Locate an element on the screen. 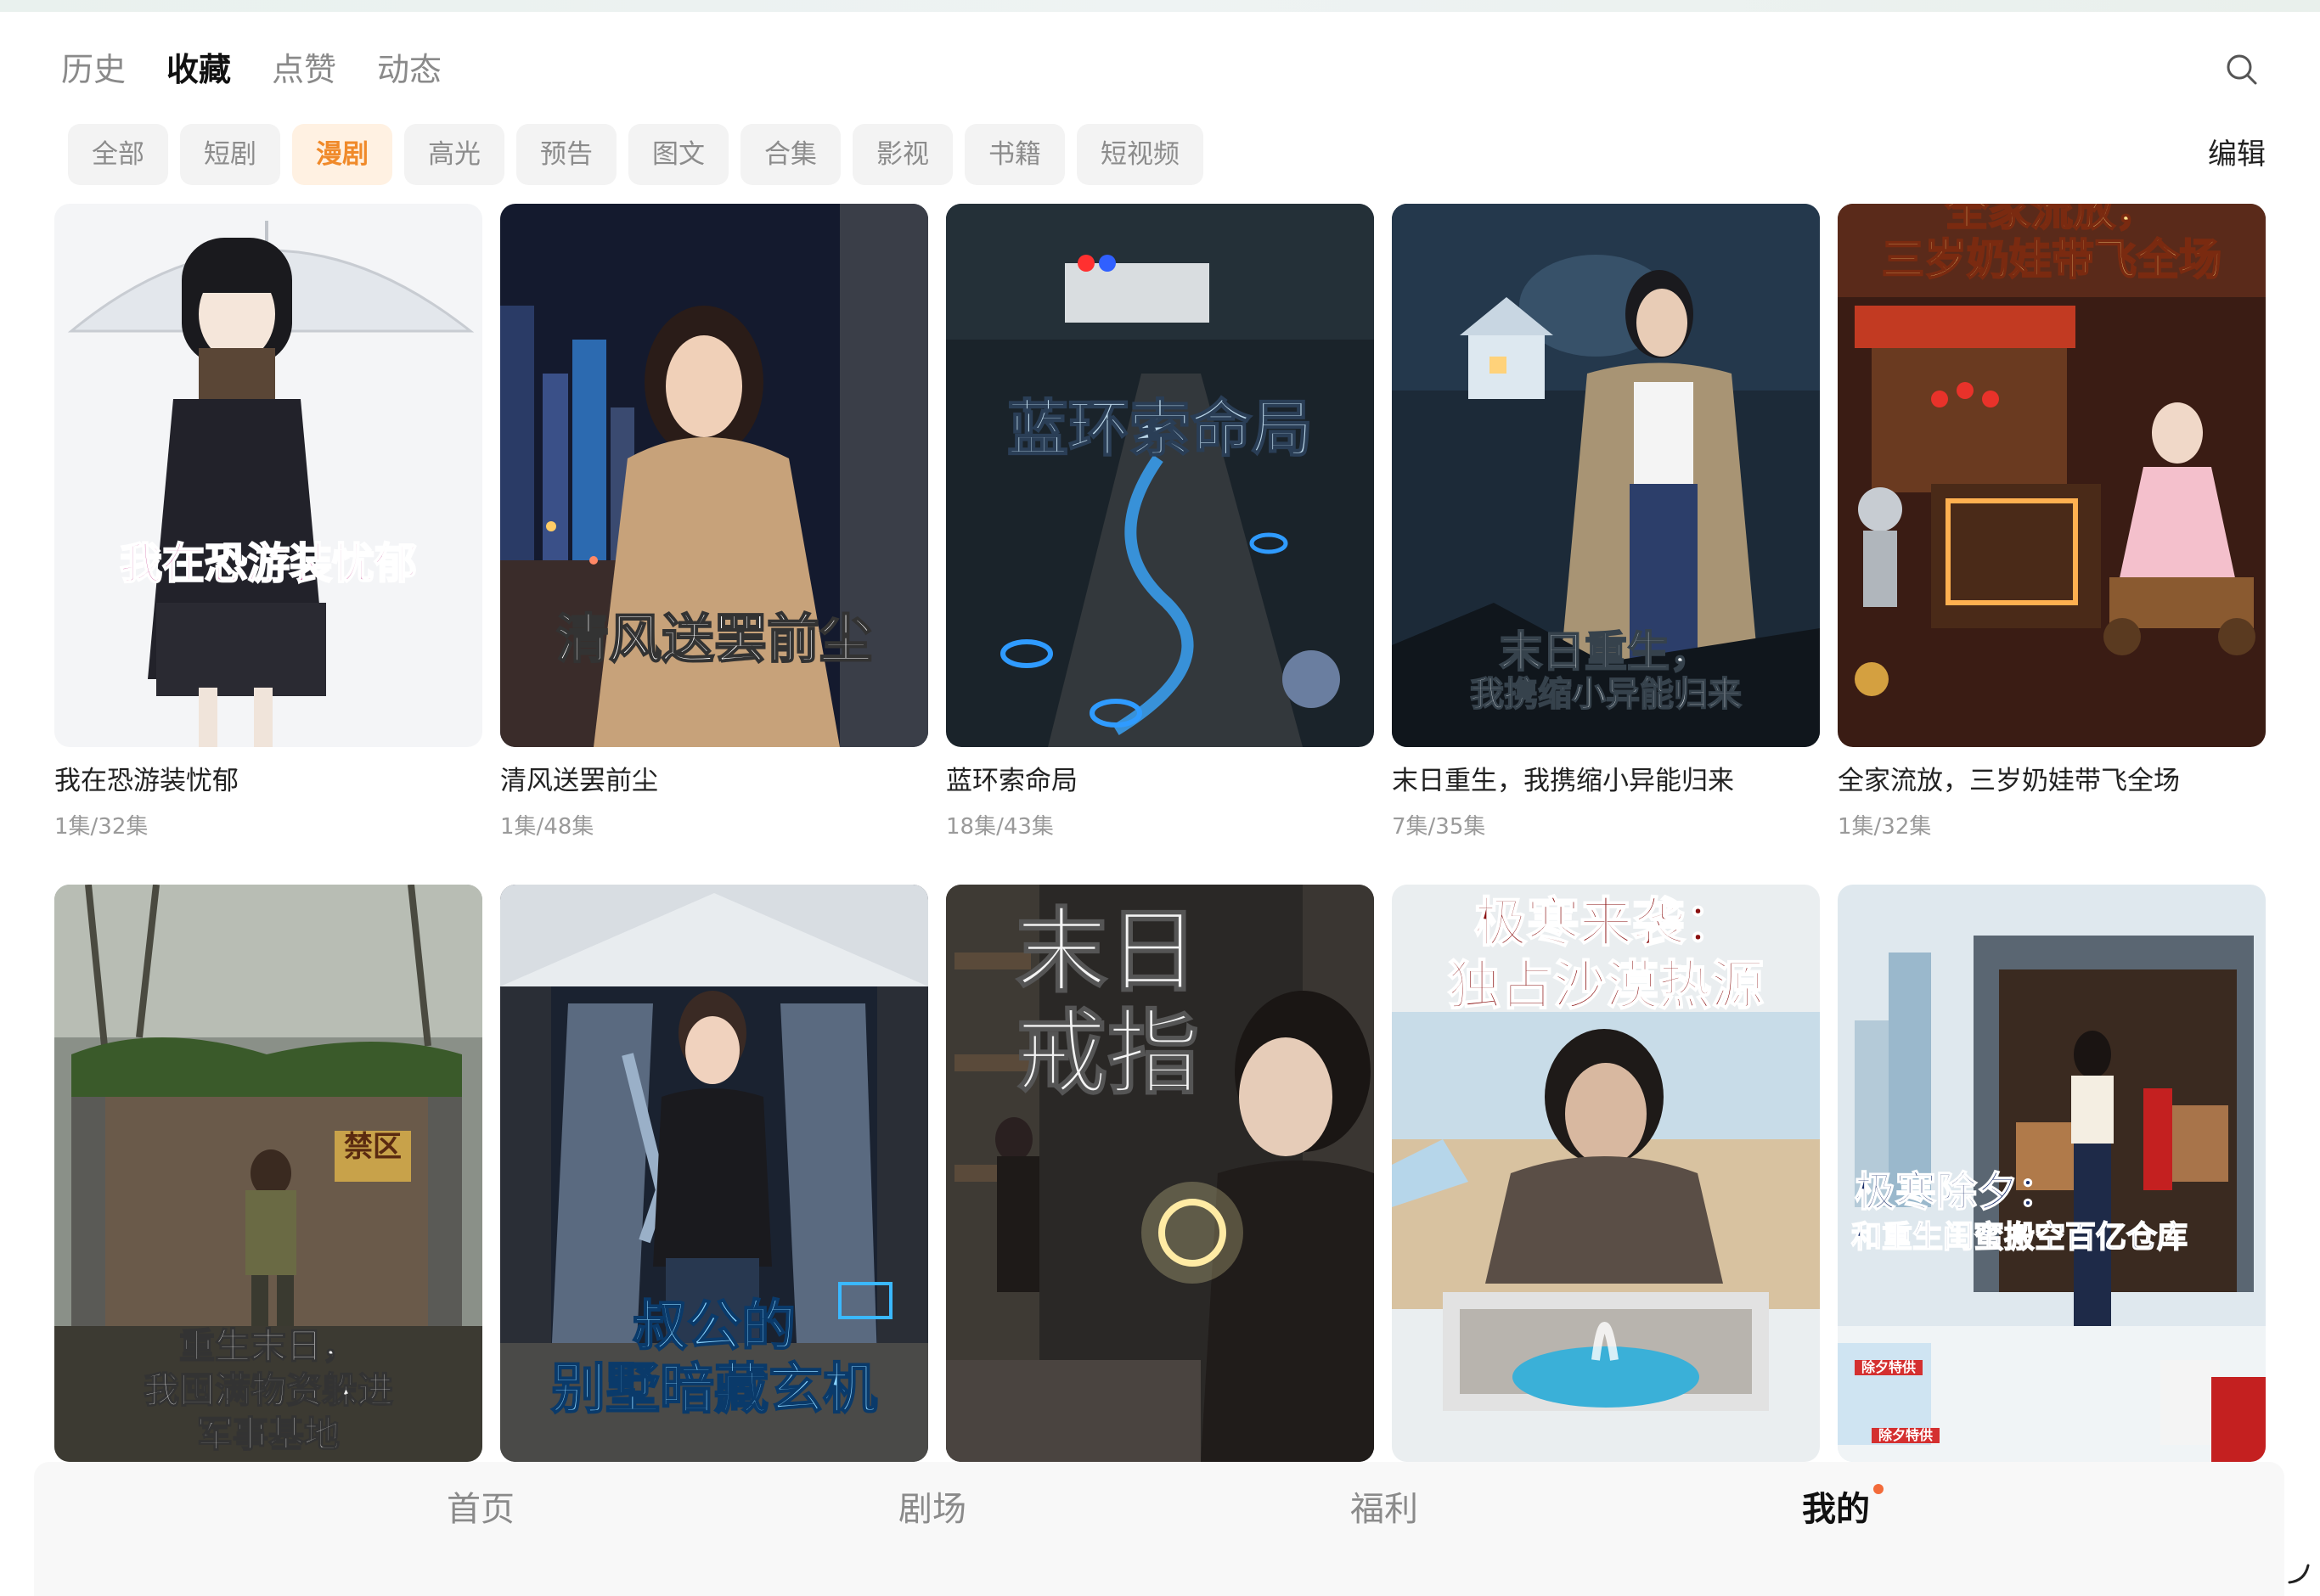 The width and height of the screenshot is (2320, 1596). filter-highlights: 高光 is located at coordinates (454, 154).